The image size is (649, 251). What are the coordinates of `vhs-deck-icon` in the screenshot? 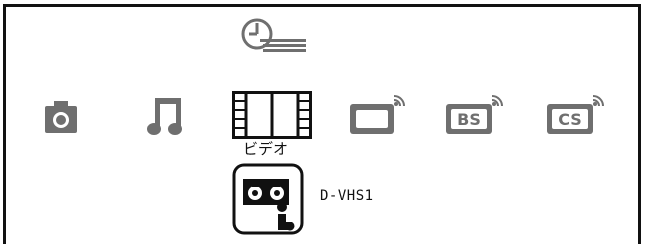 It's located at (268, 199).